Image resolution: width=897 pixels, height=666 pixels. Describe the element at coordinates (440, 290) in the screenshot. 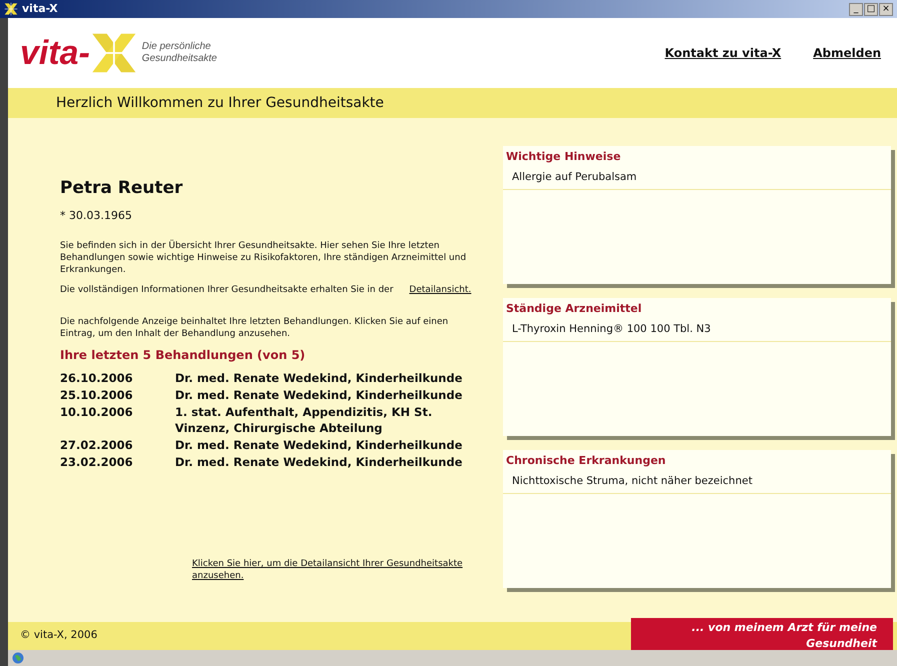

I see `detail-link: Detailansicht.` at that location.